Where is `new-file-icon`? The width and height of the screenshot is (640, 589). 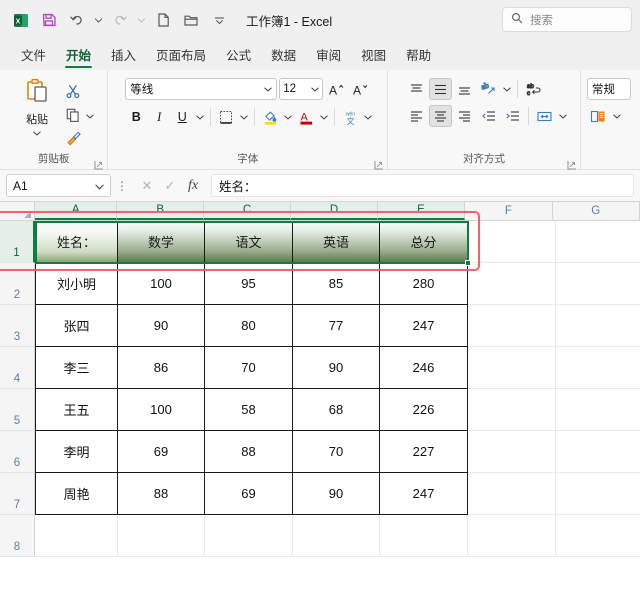 new-file-icon is located at coordinates (163, 20).